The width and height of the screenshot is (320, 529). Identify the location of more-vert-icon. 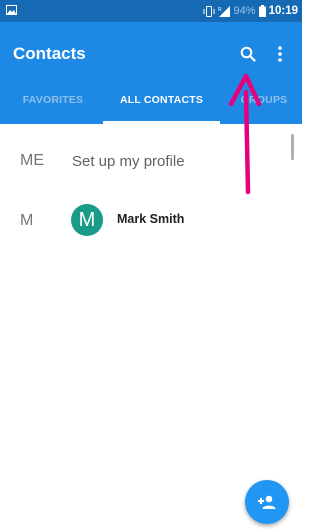
(280, 54).